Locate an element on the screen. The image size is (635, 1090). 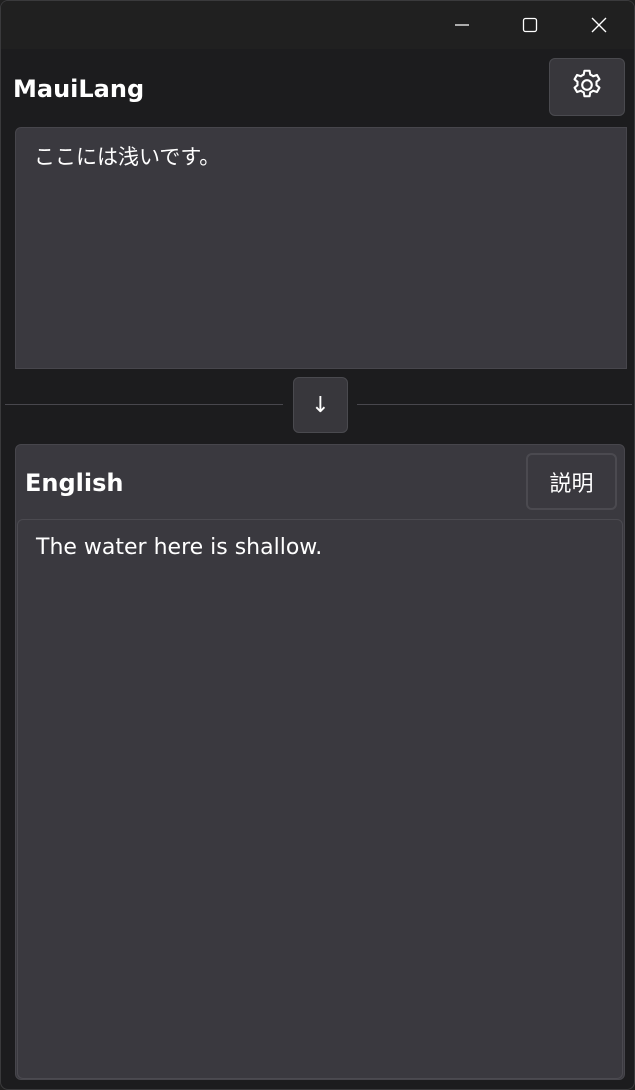
settings-button is located at coordinates (587, 87).